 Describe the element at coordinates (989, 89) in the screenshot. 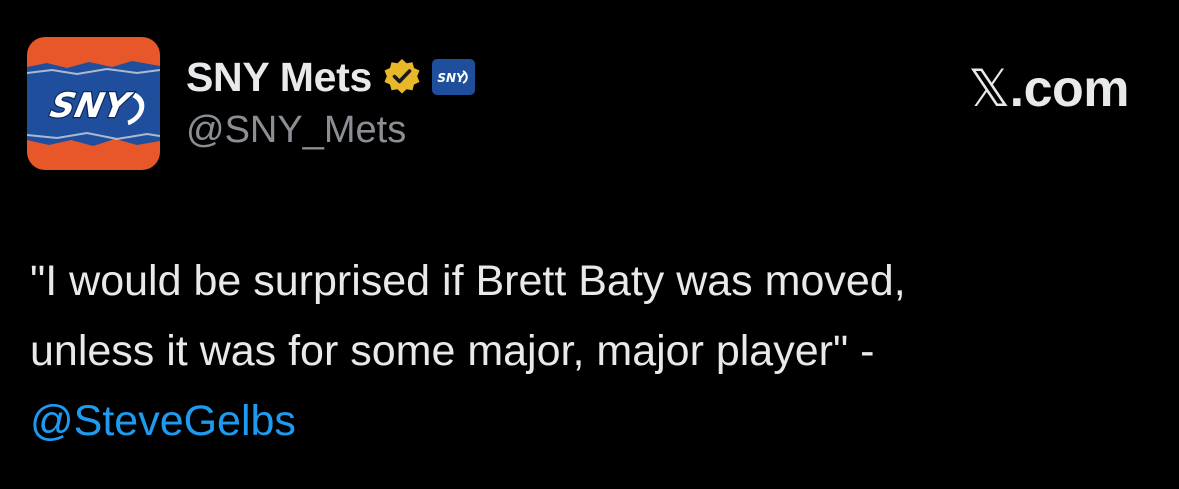

I see `x-logo-icon: 𝕏` at that location.